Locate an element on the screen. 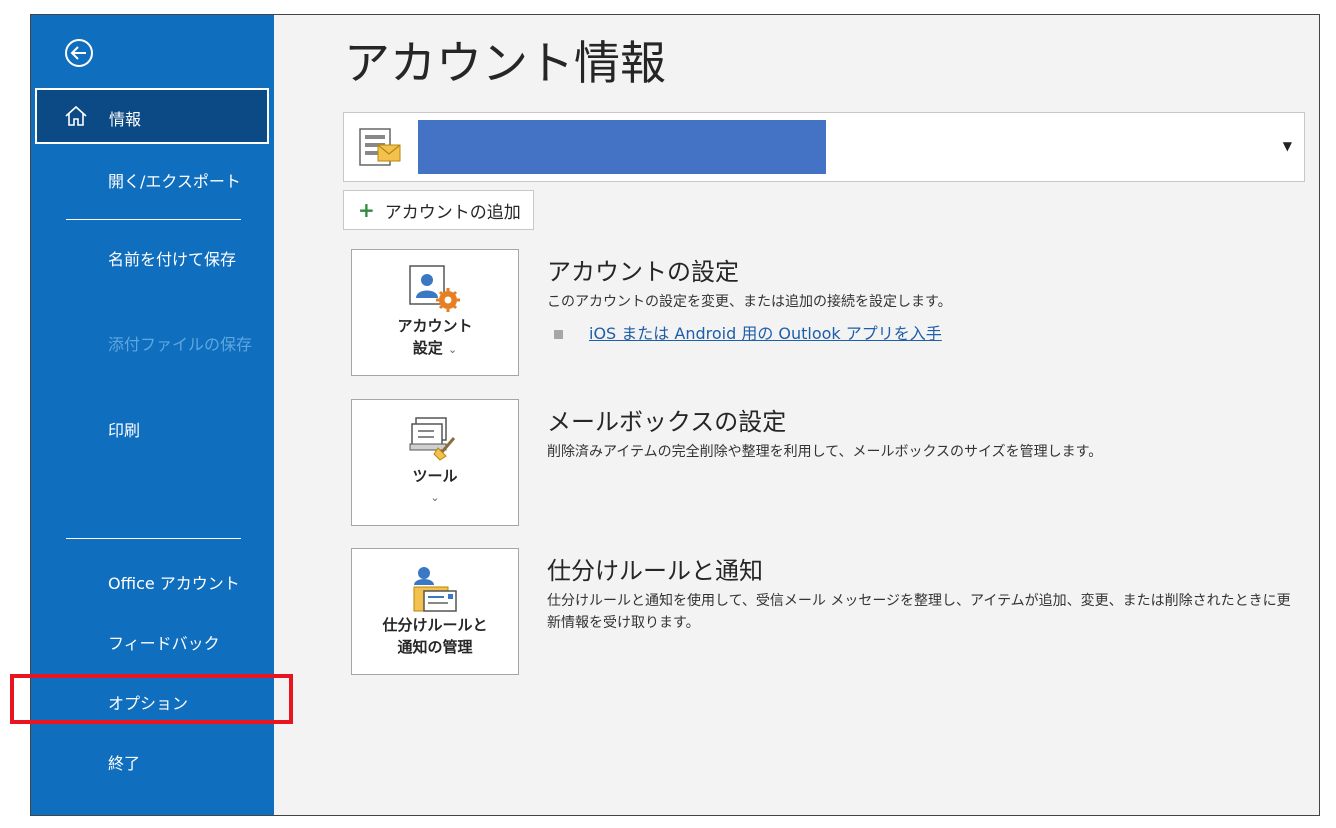 Image resolution: width=1336 pixels, height=828 pixels. tile-label: 仕分けルールと is located at coordinates (435, 625).